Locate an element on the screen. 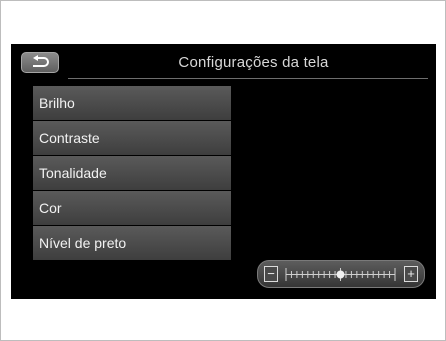 This screenshot has width=446, height=341. increase-button: + is located at coordinates (411, 274).